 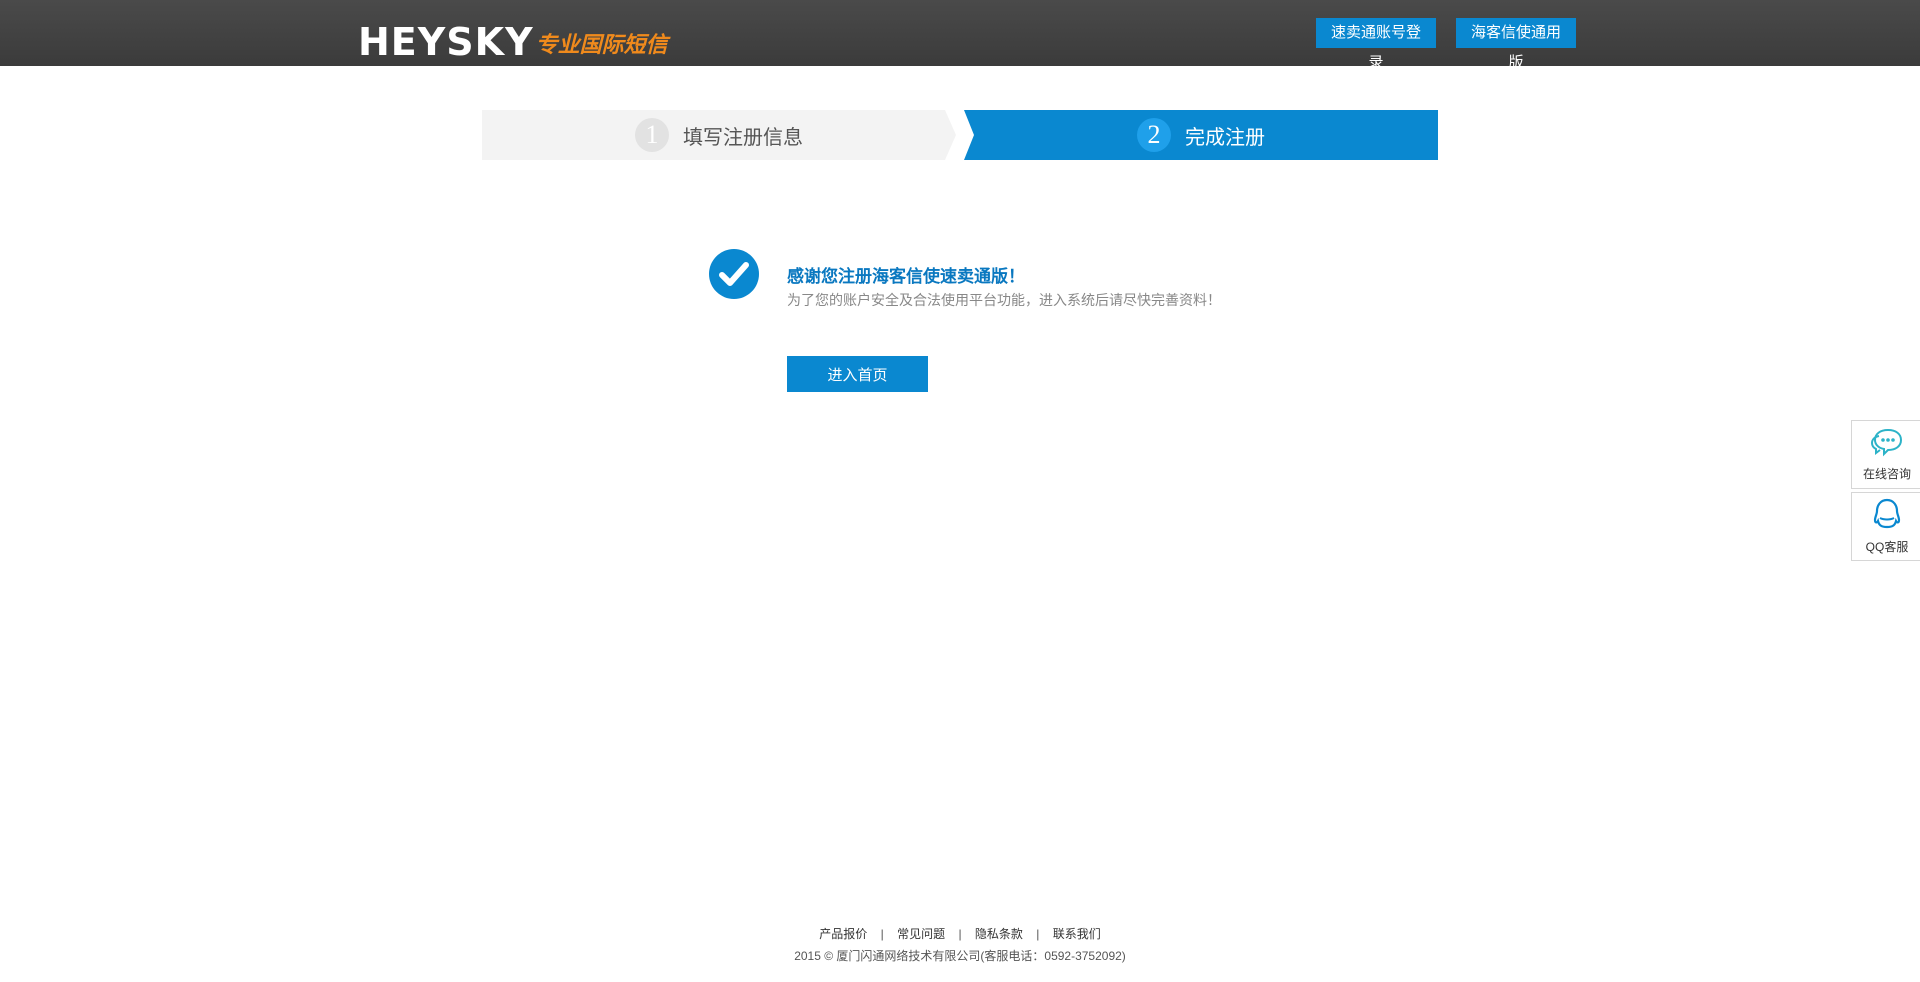 What do you see at coordinates (1077, 934) in the screenshot?
I see `footer-link-contact: 联系我们` at bounding box center [1077, 934].